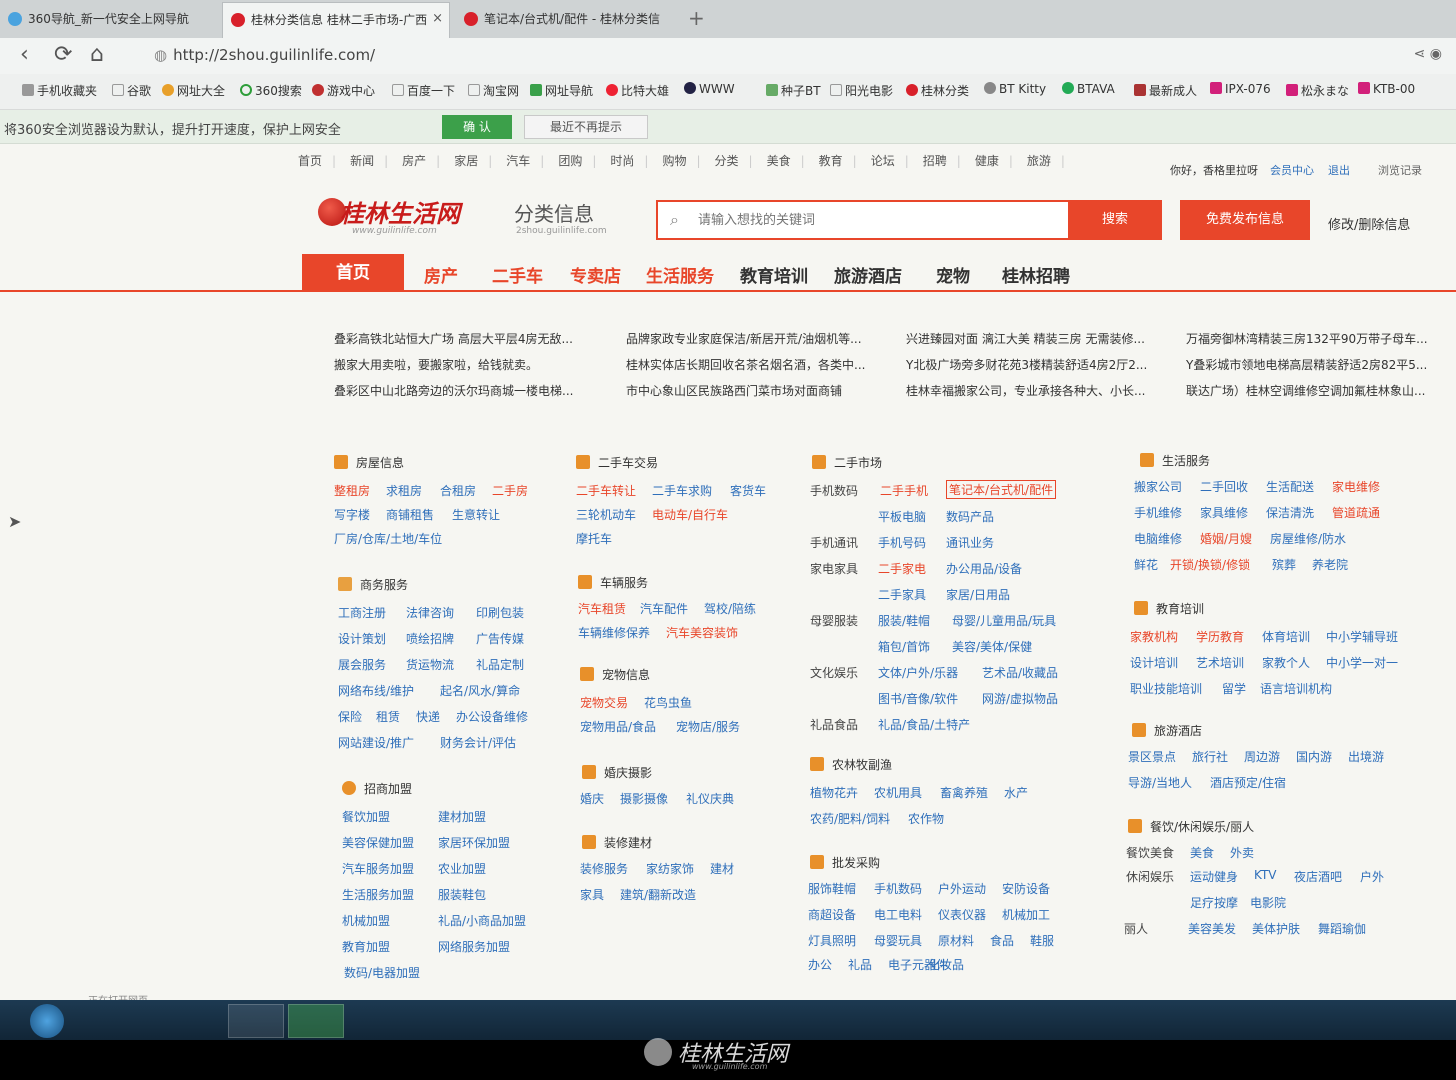 This screenshot has width=1456, height=1080. What do you see at coordinates (898, 914) in the screenshot?
I see `link: 电工电料` at bounding box center [898, 914].